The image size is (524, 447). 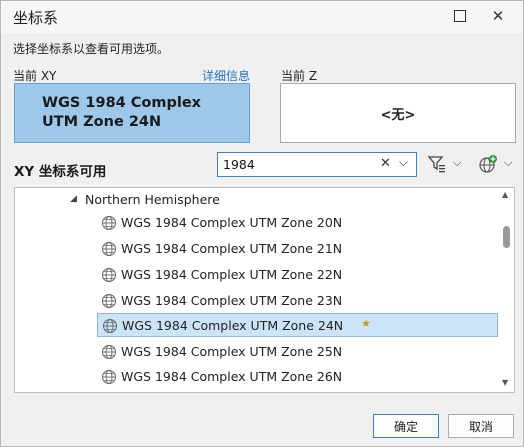 I want to click on window-title: 坐标系, so click(x=36, y=18).